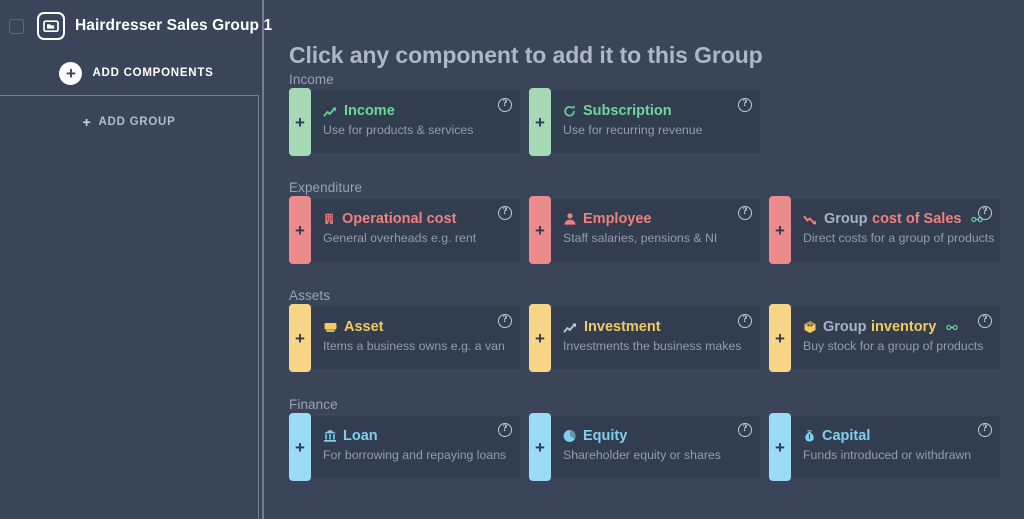 The width and height of the screenshot is (1024, 519). I want to click on card-title: Asset, so click(421, 327).